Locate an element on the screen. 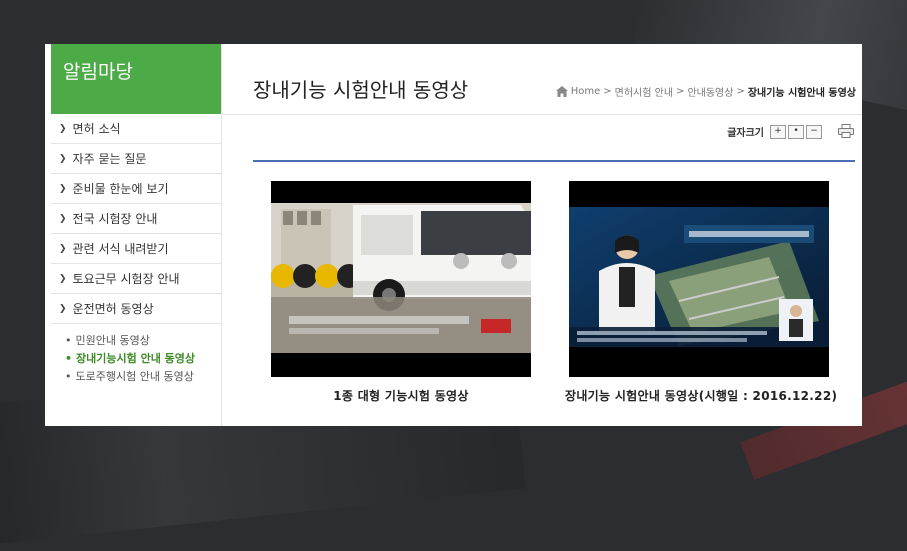  submenu-item-civil: • 민원안내 동영상 is located at coordinates (143, 341).